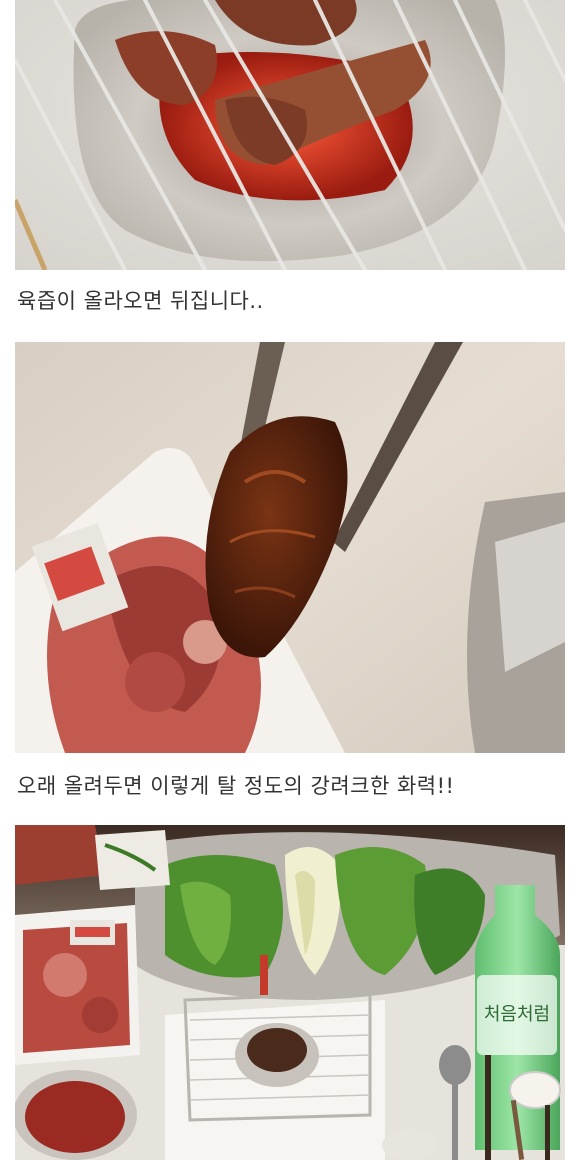 The height and width of the screenshot is (1160, 580). Describe the element at coordinates (140, 301) in the screenshot. I see `caption-flip-when-juicy: 육즙이 올라오면 뒤집니다..` at that location.